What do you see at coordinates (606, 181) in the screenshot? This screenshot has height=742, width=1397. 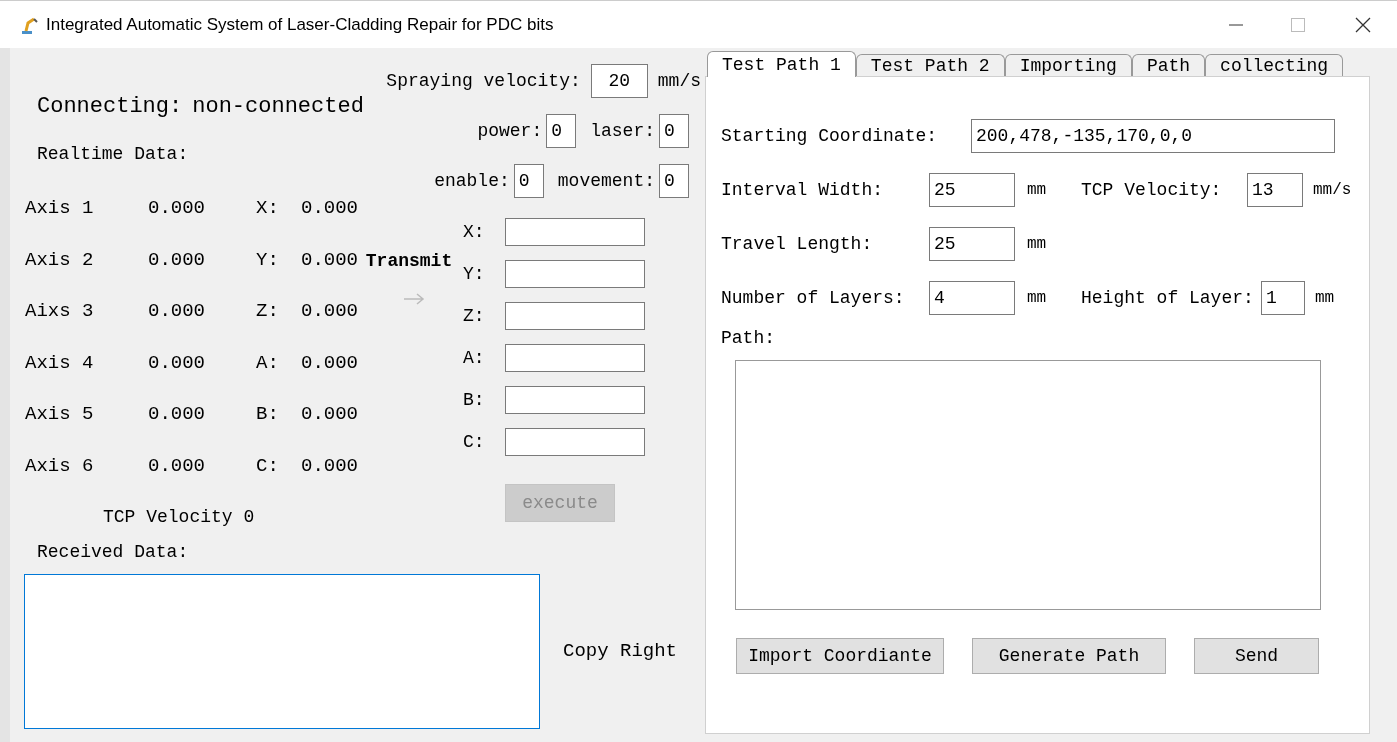 I see `field-label: movement:` at bounding box center [606, 181].